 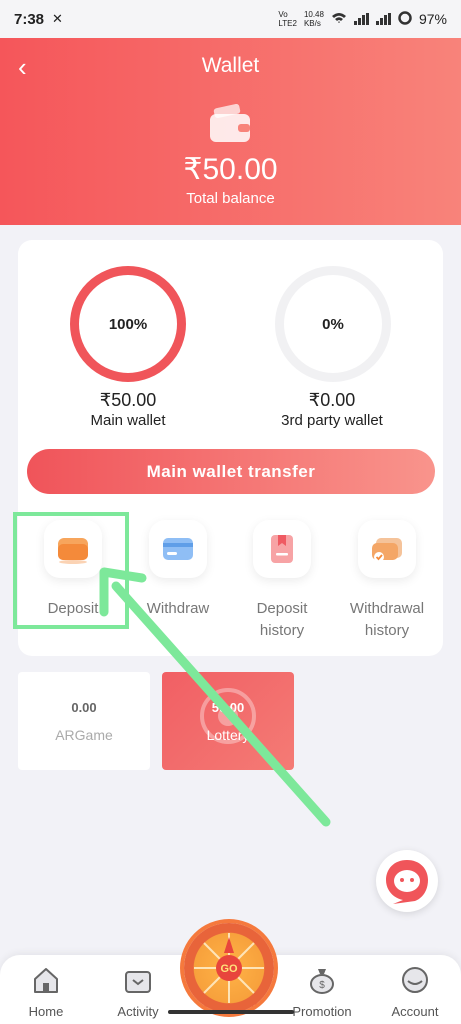 I want to click on money-bag-icon: $, so click(x=322, y=981).